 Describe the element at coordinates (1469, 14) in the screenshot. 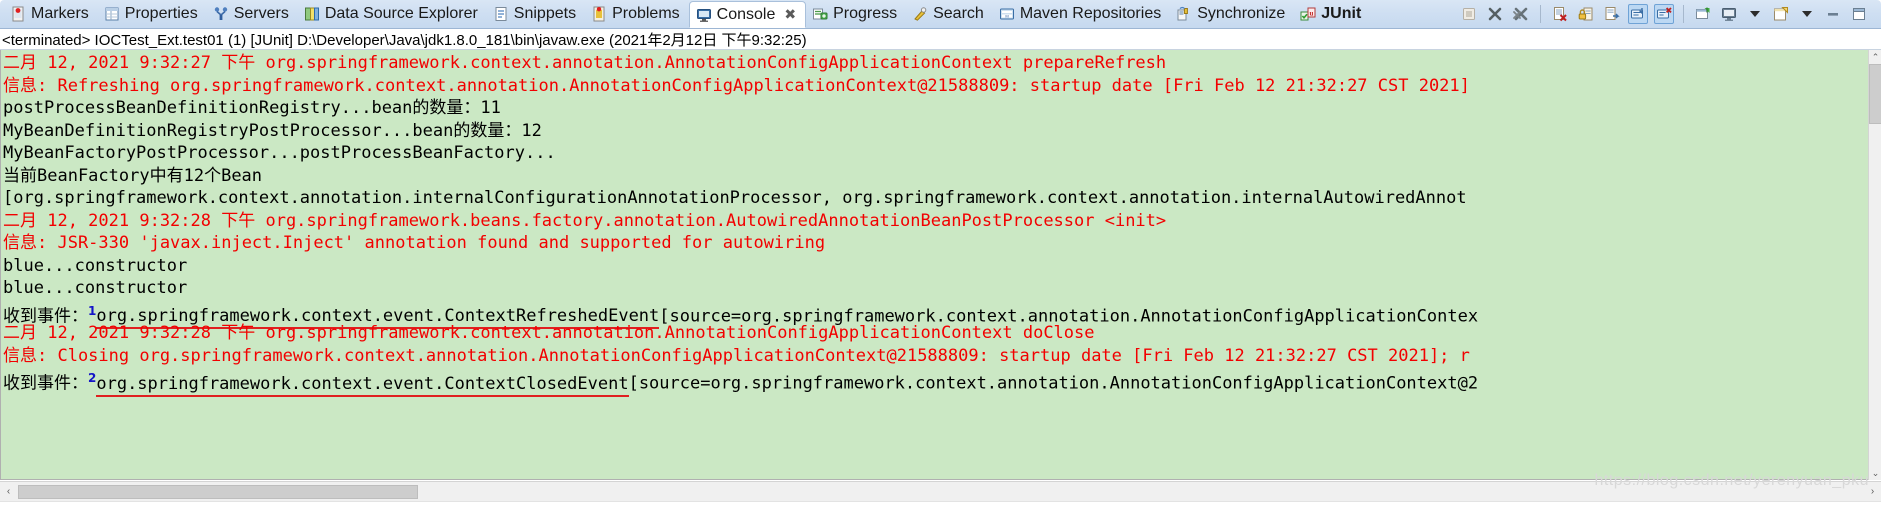

I see `terminate-icon` at that location.